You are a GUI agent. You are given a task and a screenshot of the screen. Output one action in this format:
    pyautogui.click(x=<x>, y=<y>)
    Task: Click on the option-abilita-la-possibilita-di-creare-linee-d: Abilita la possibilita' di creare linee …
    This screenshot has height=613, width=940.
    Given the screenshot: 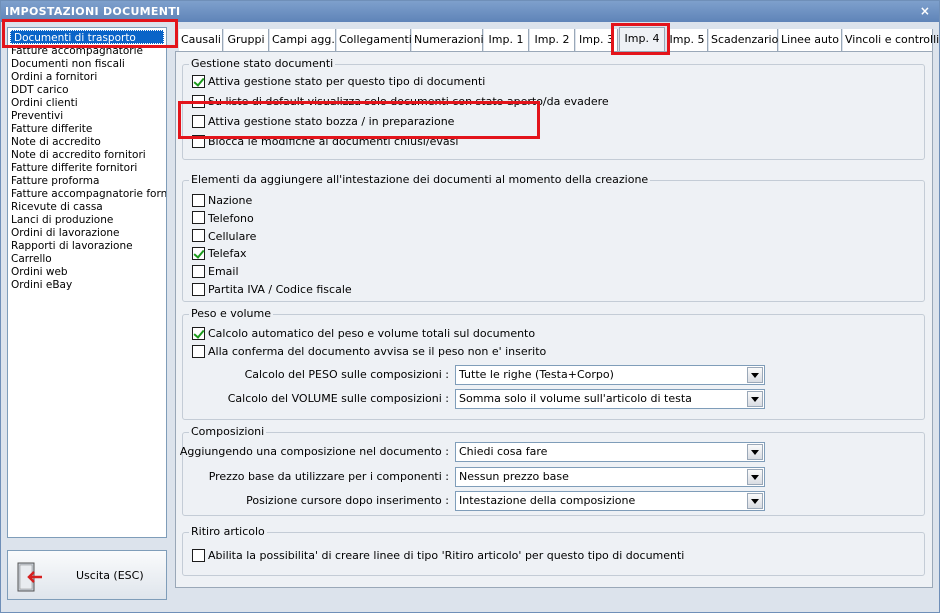 What is the action you would take?
    pyautogui.click(x=438, y=555)
    